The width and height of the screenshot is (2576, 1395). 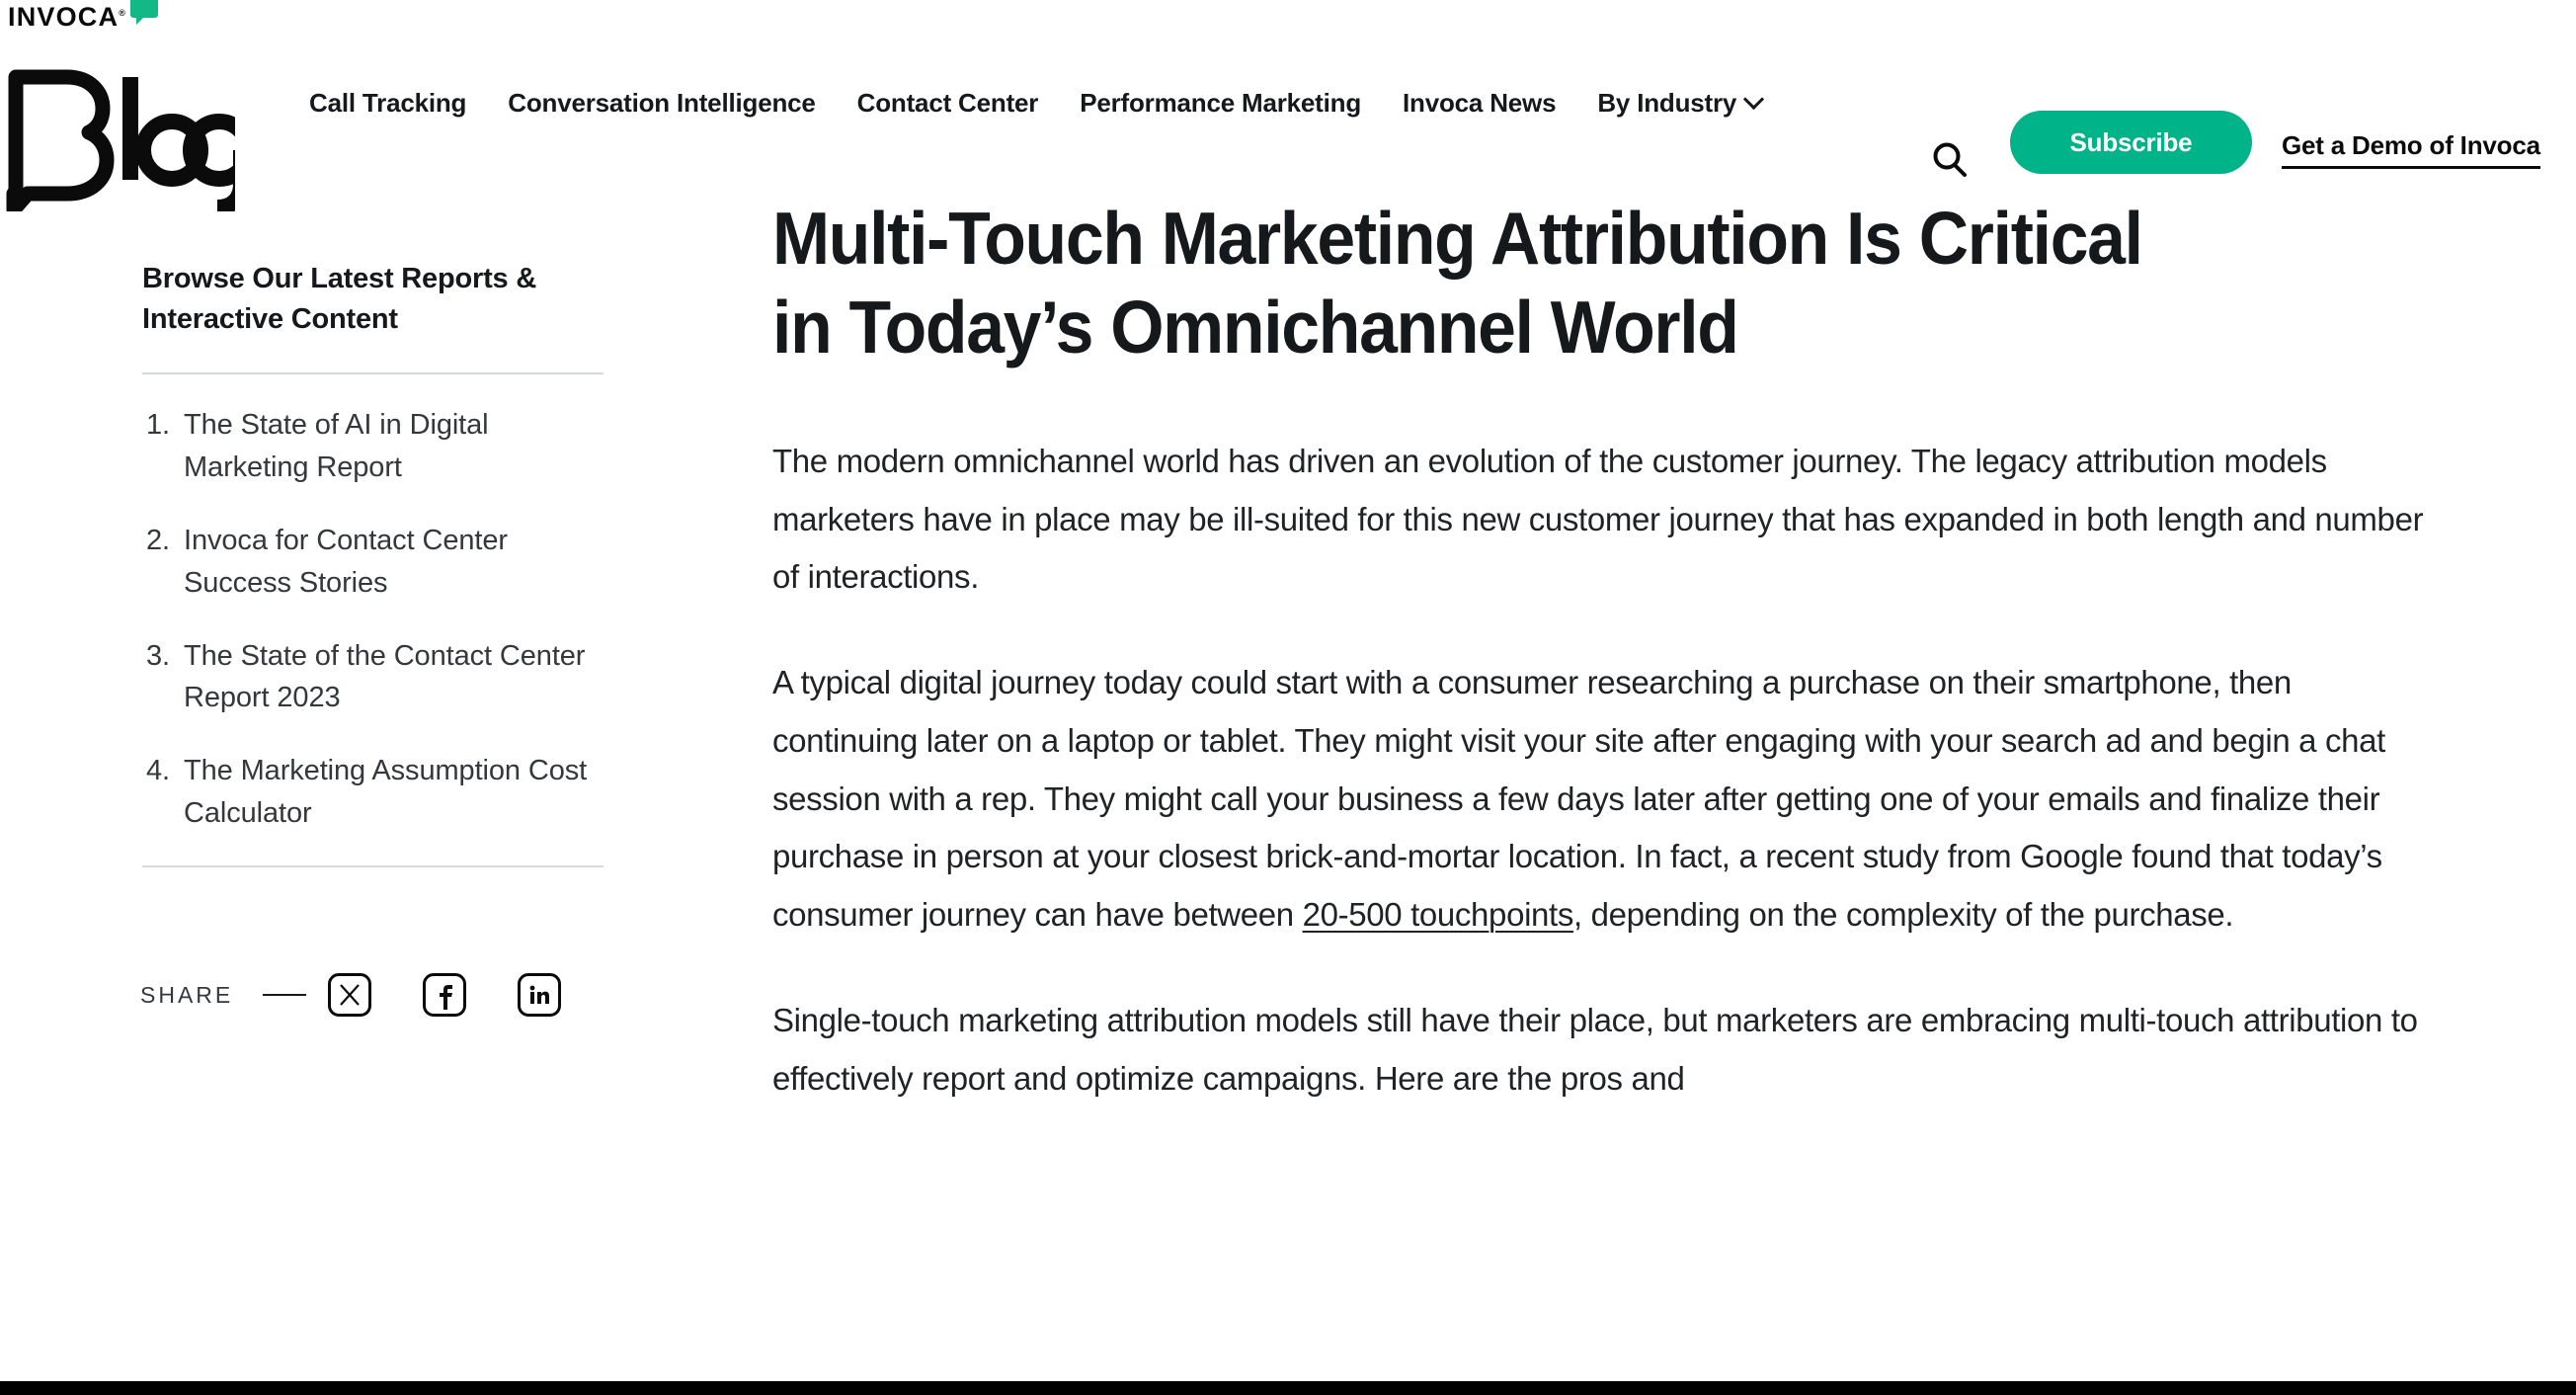 I want to click on nav-item-contact-center: Contact Center, so click(x=948, y=103).